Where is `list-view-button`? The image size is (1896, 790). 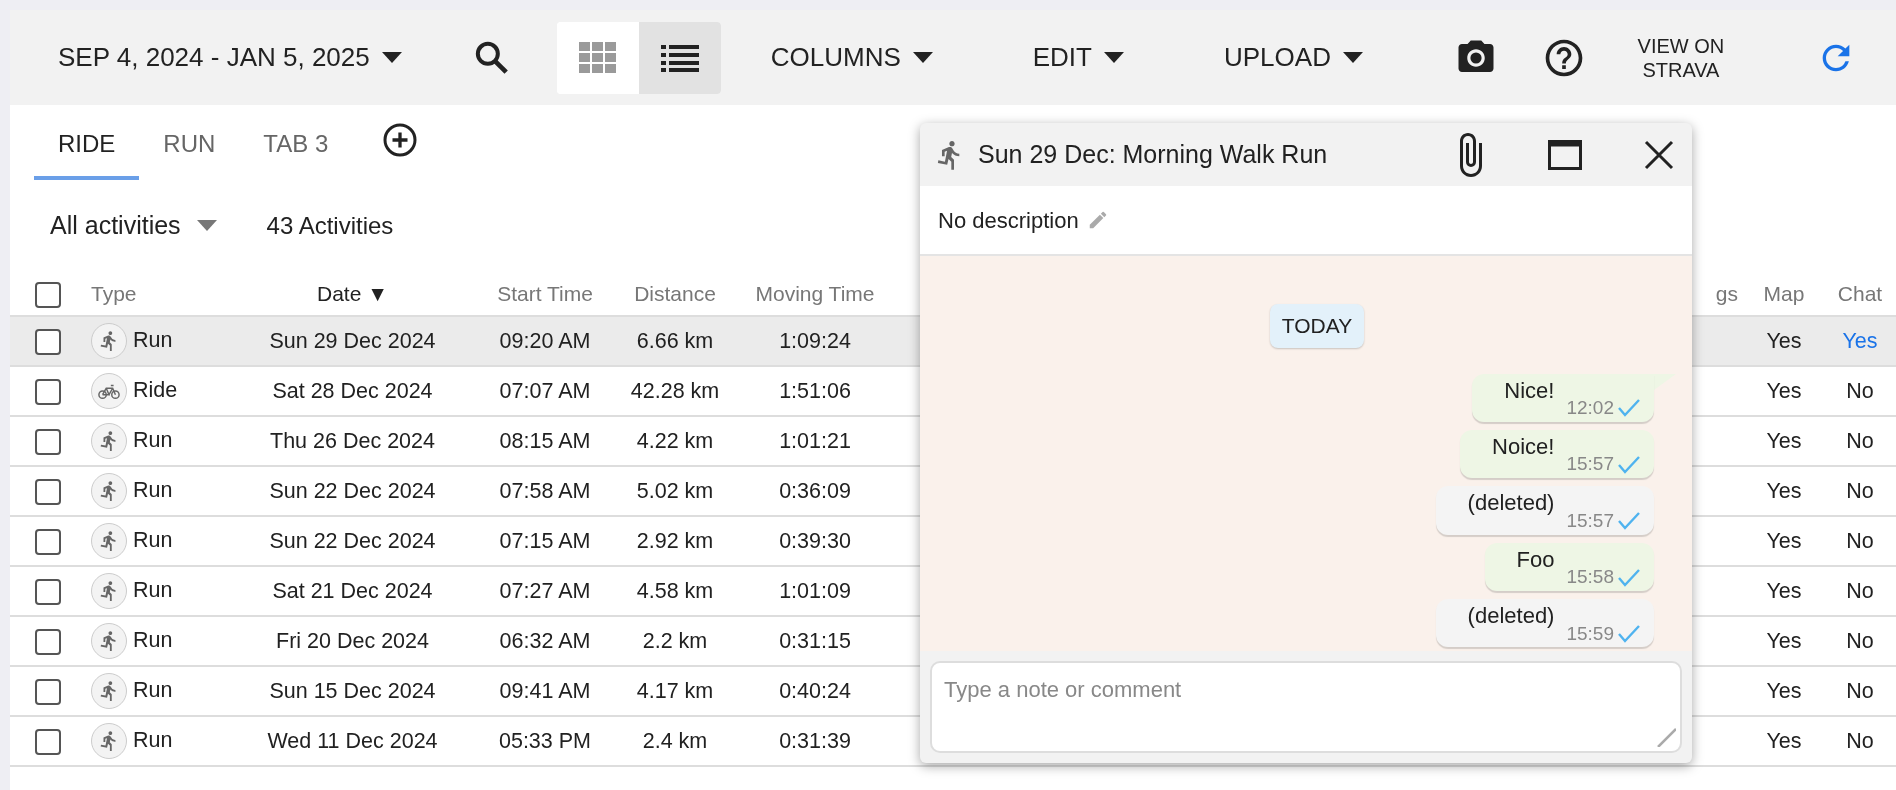
list-view-button is located at coordinates (679, 57).